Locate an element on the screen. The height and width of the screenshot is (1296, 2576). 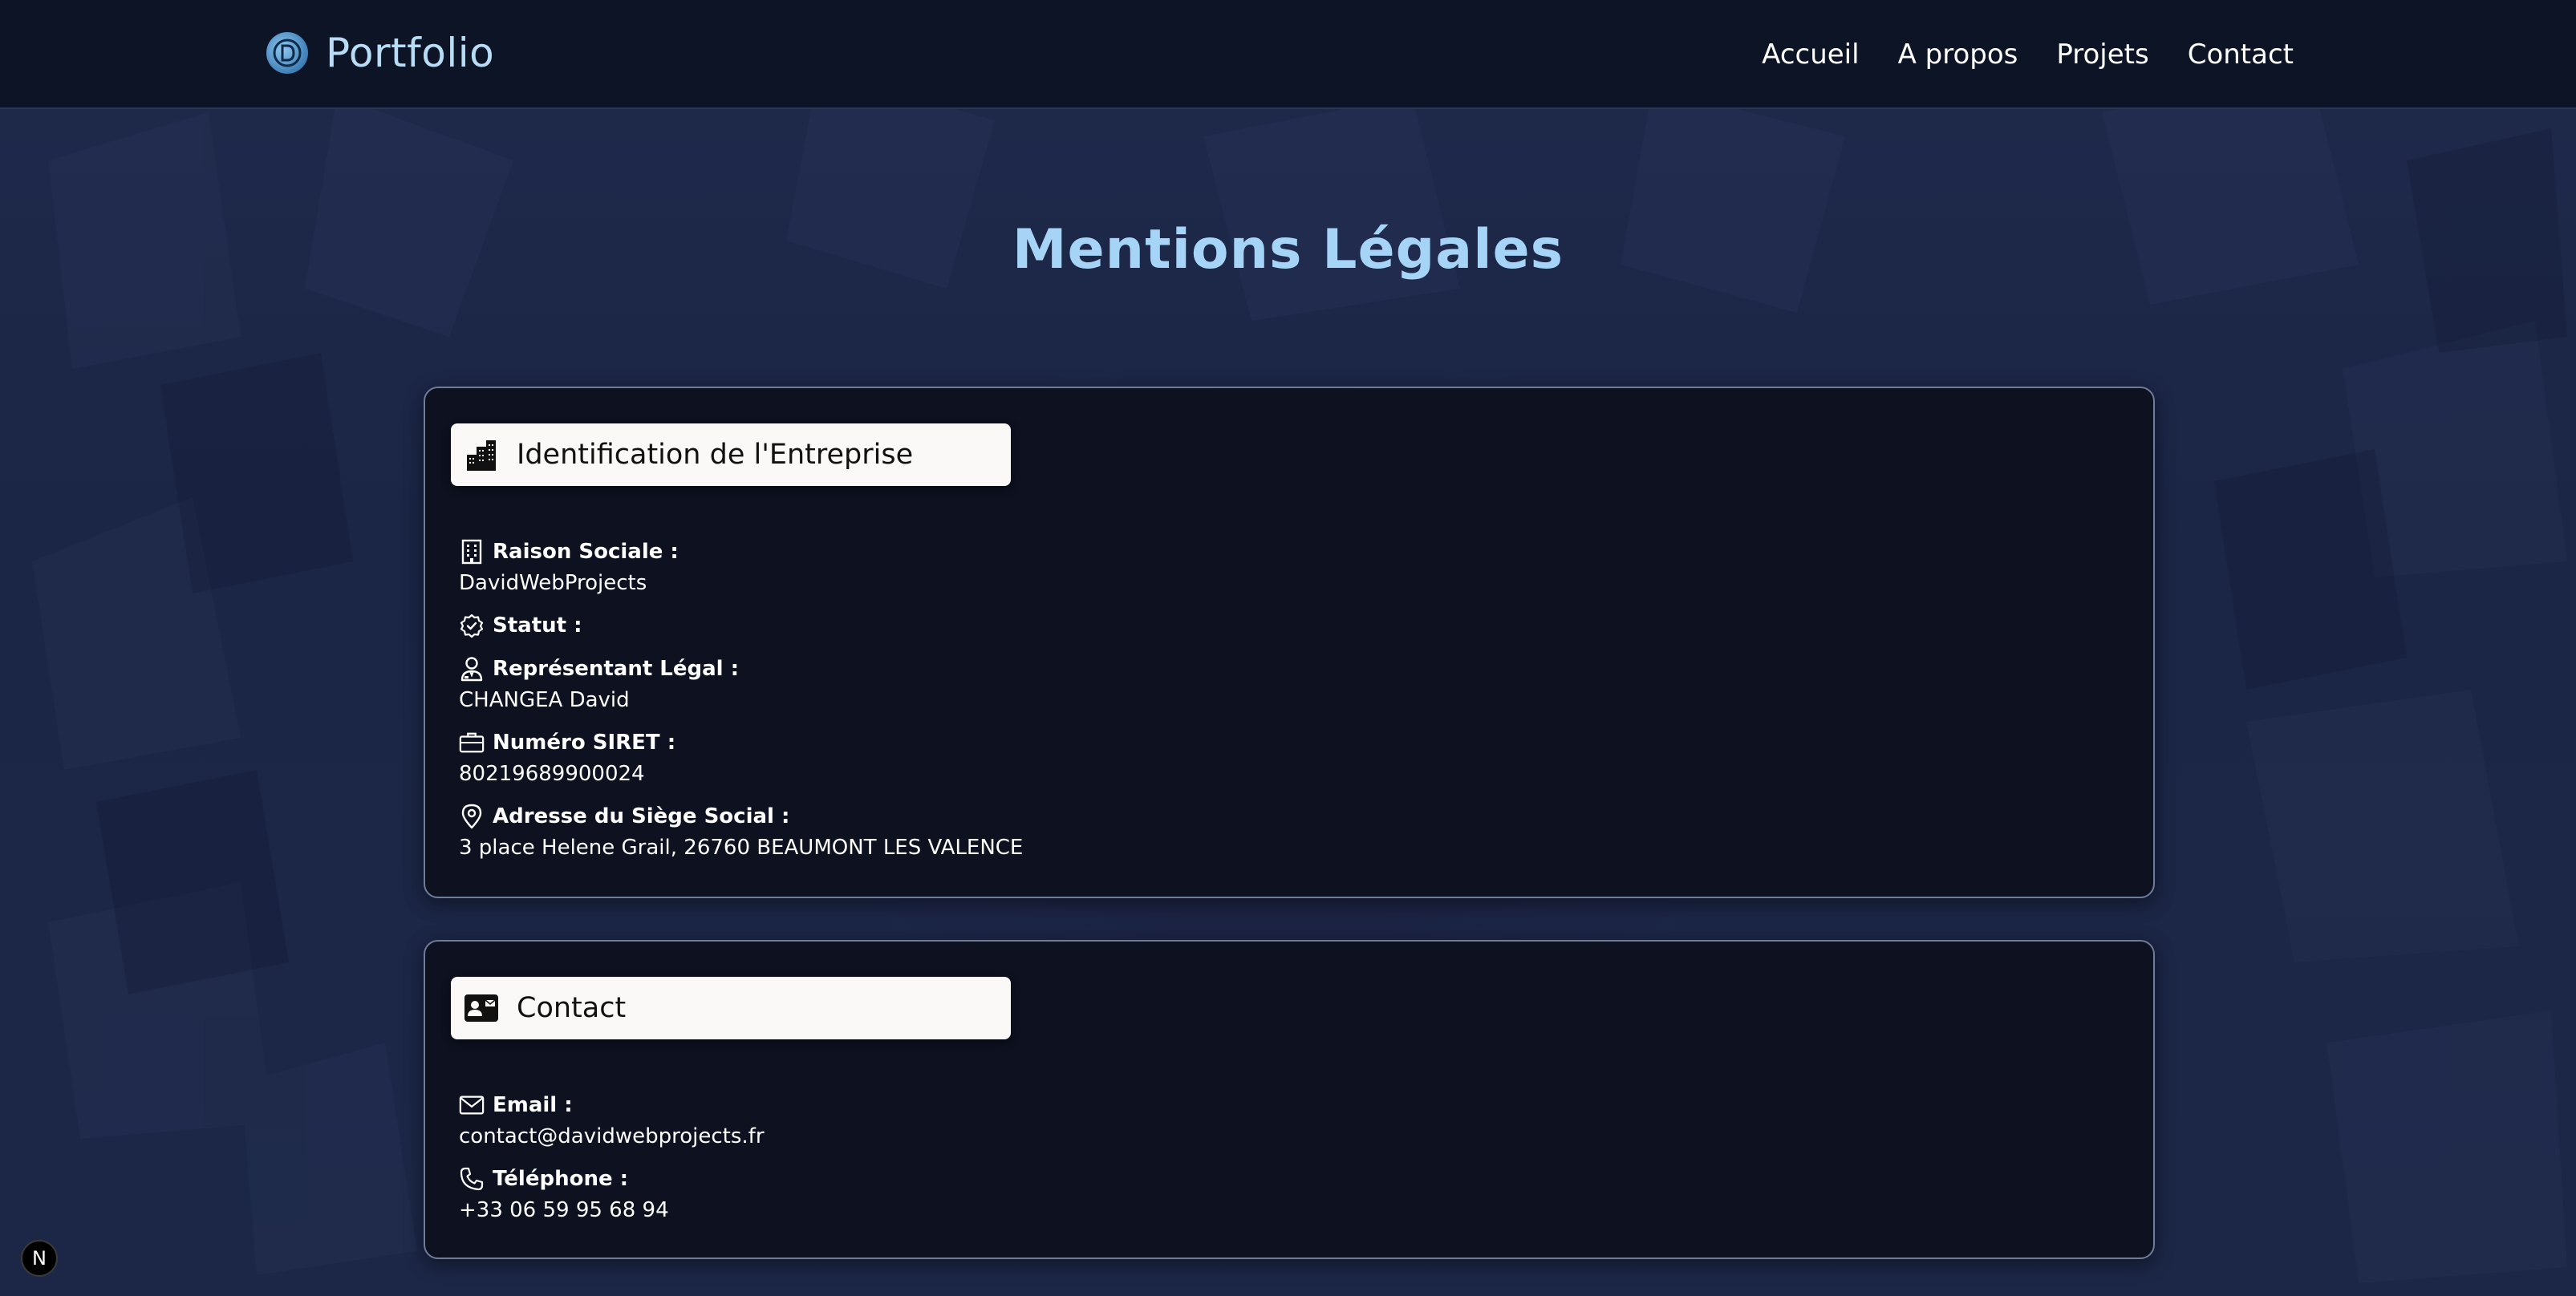
identification-card-title: Identification de l'Entreprise is located at coordinates (715, 455).